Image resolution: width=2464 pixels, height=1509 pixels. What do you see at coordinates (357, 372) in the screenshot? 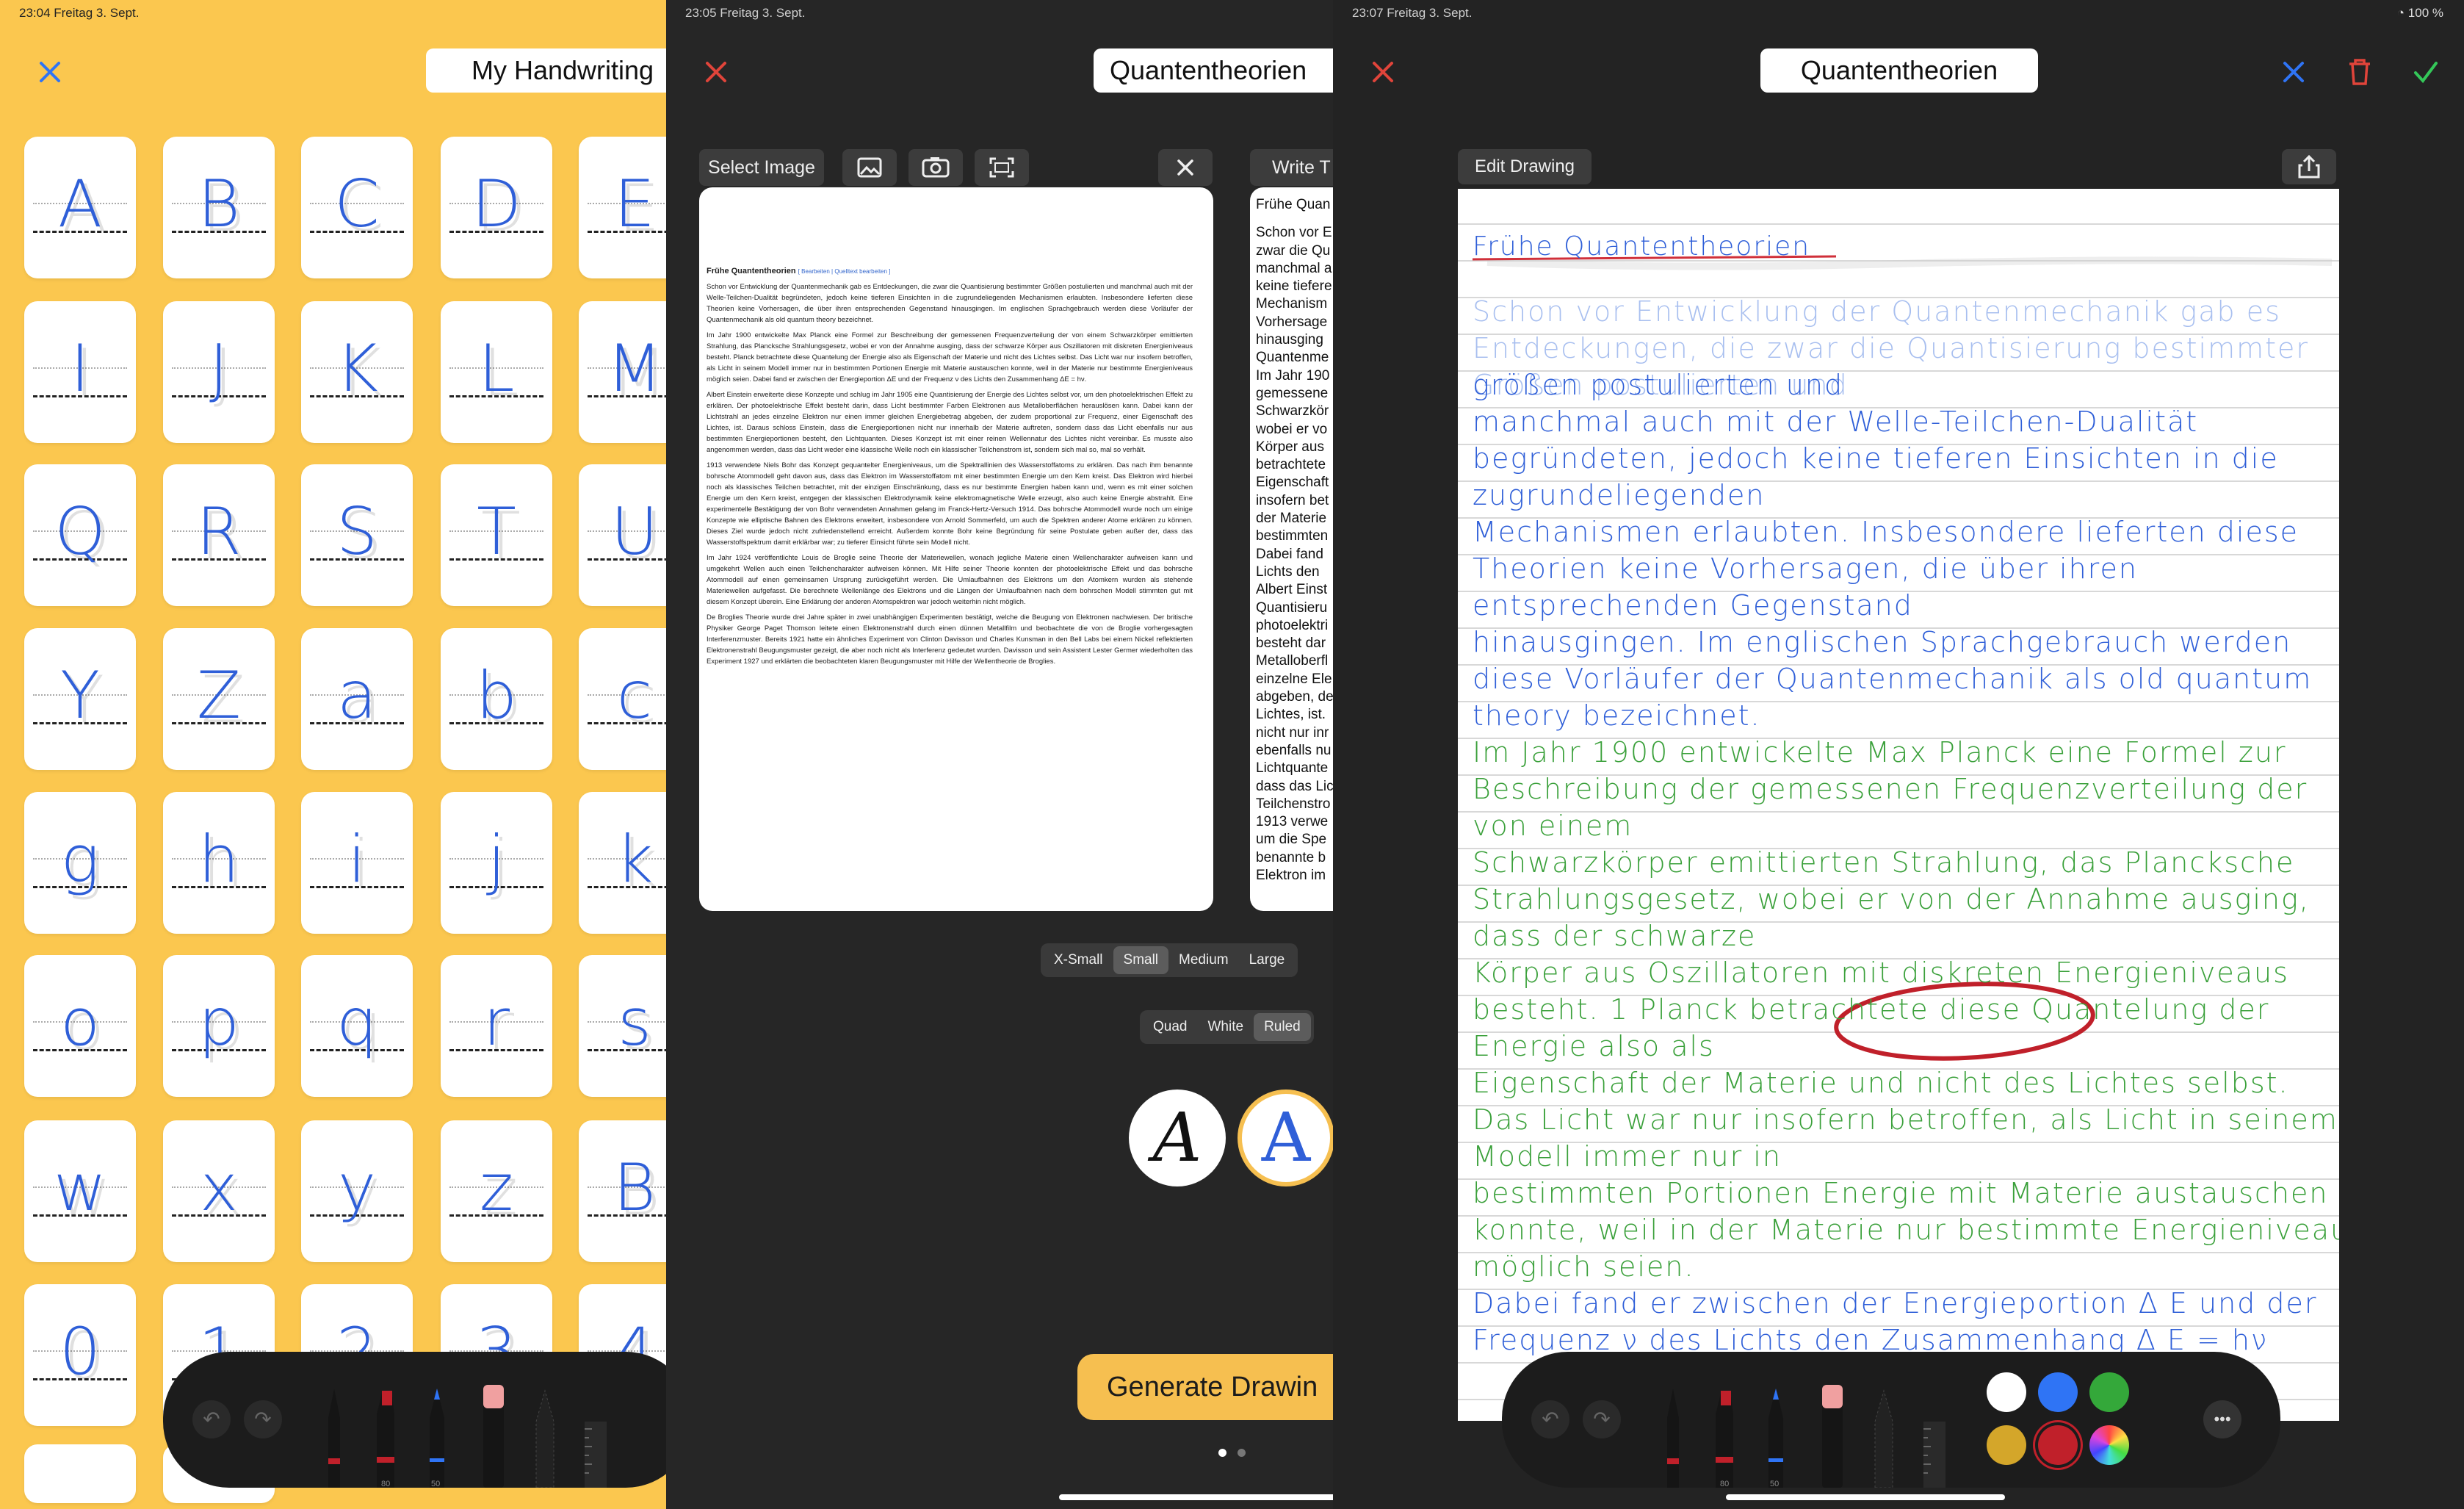
I see `letter-tile: K` at bounding box center [357, 372].